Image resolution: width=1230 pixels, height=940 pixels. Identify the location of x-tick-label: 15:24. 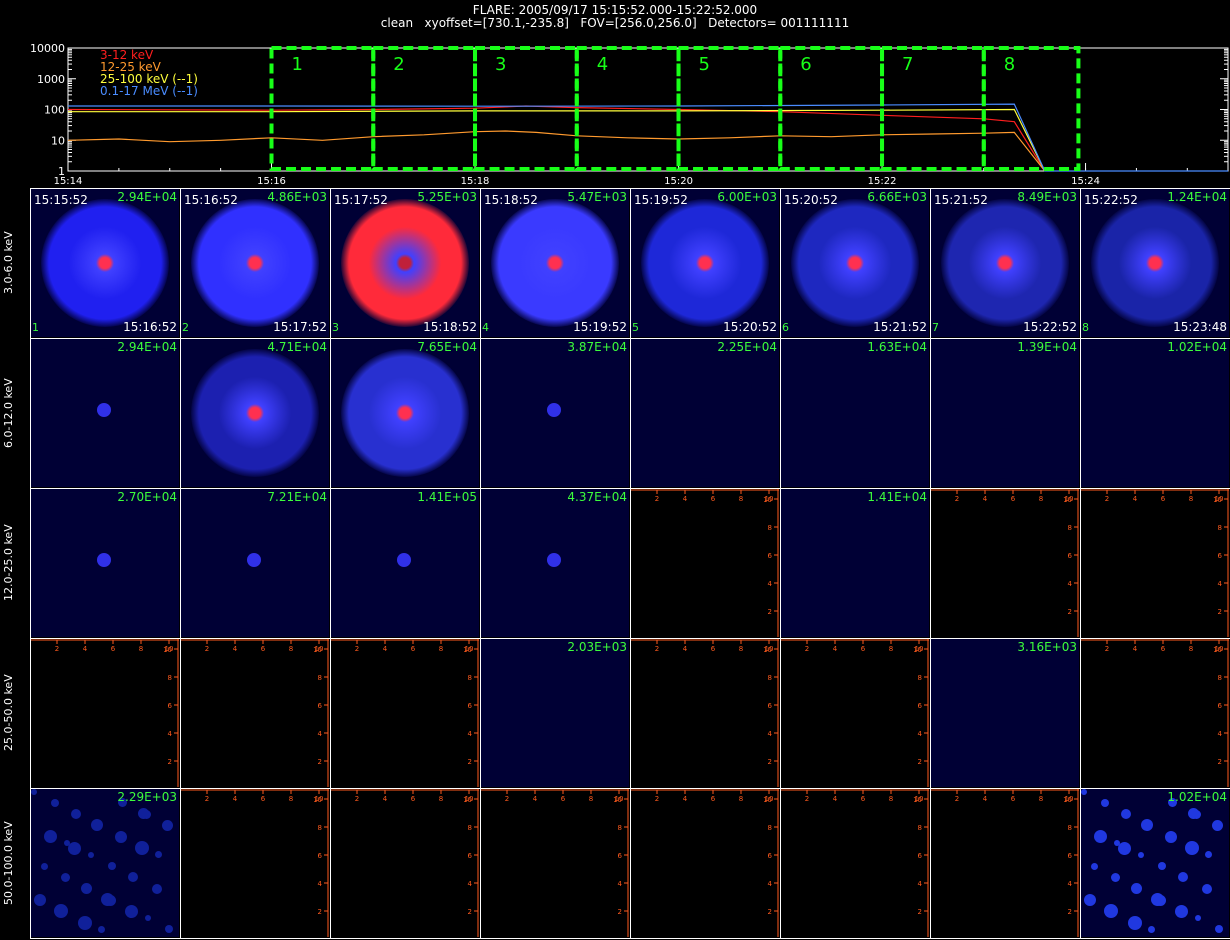
(1085, 181).